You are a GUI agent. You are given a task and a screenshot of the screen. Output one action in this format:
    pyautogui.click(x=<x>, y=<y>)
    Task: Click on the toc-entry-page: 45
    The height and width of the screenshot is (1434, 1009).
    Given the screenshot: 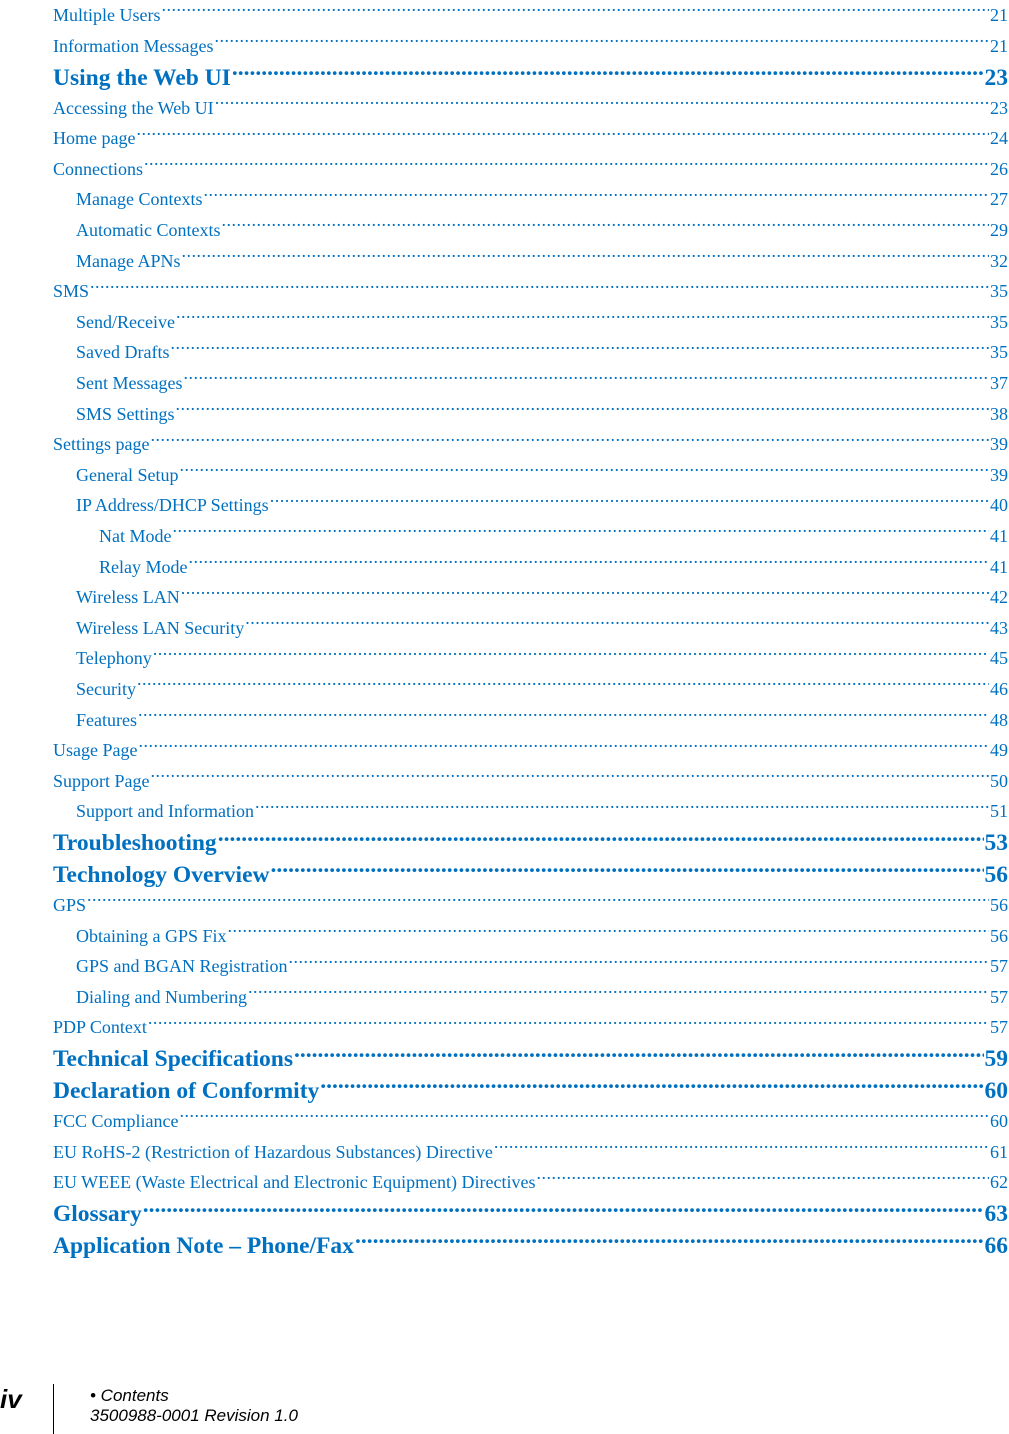 What is the action you would take?
    pyautogui.click(x=999, y=658)
    